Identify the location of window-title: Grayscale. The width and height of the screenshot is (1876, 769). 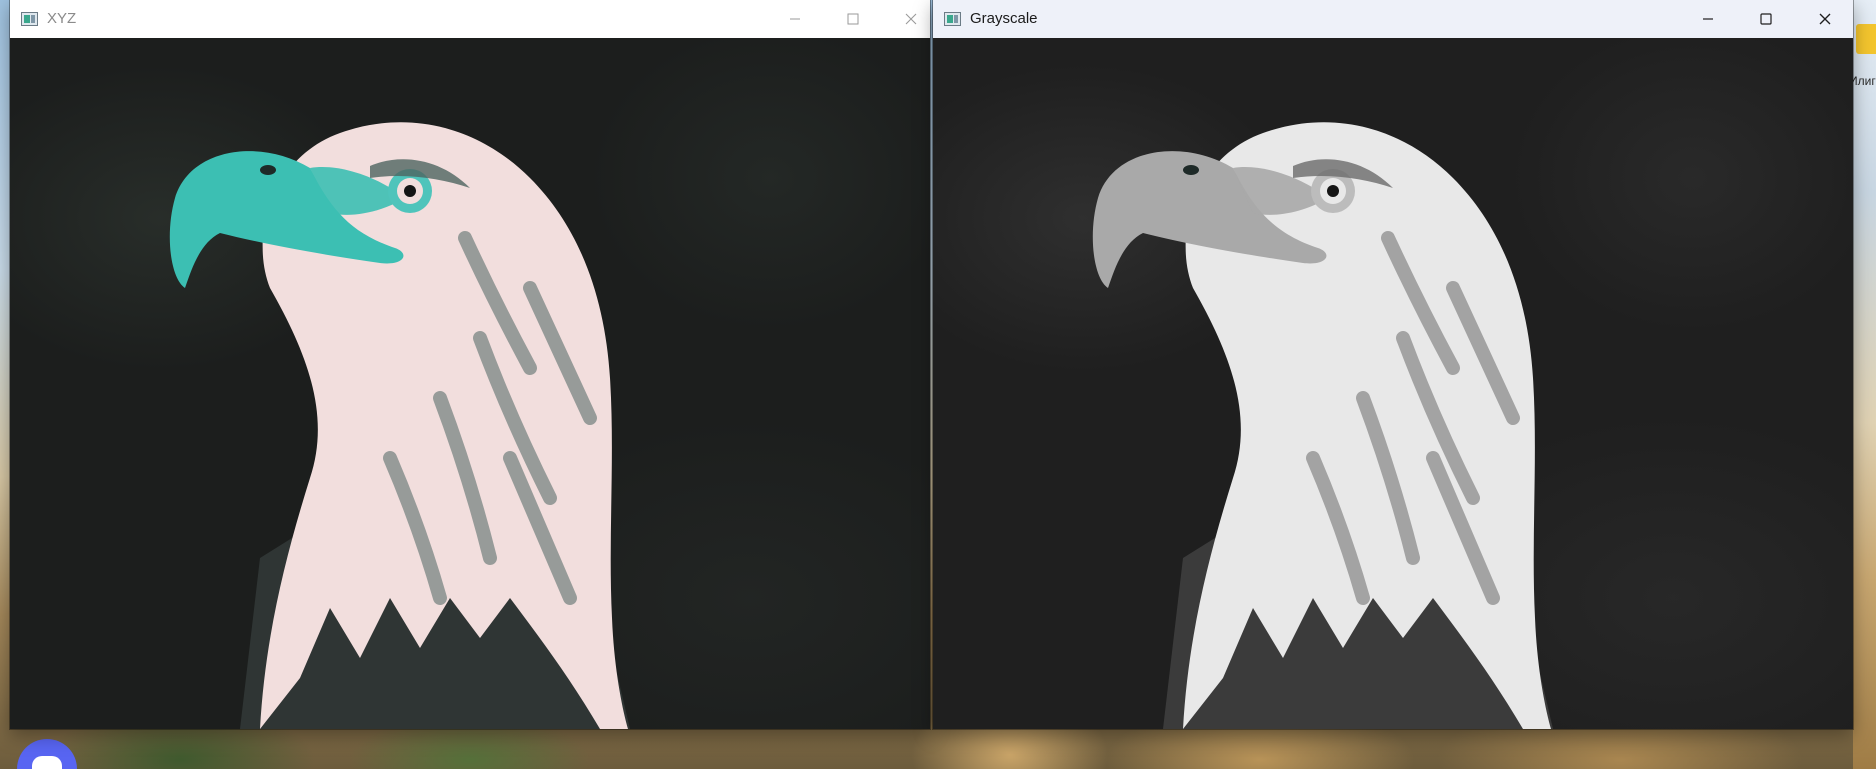
(1004, 18).